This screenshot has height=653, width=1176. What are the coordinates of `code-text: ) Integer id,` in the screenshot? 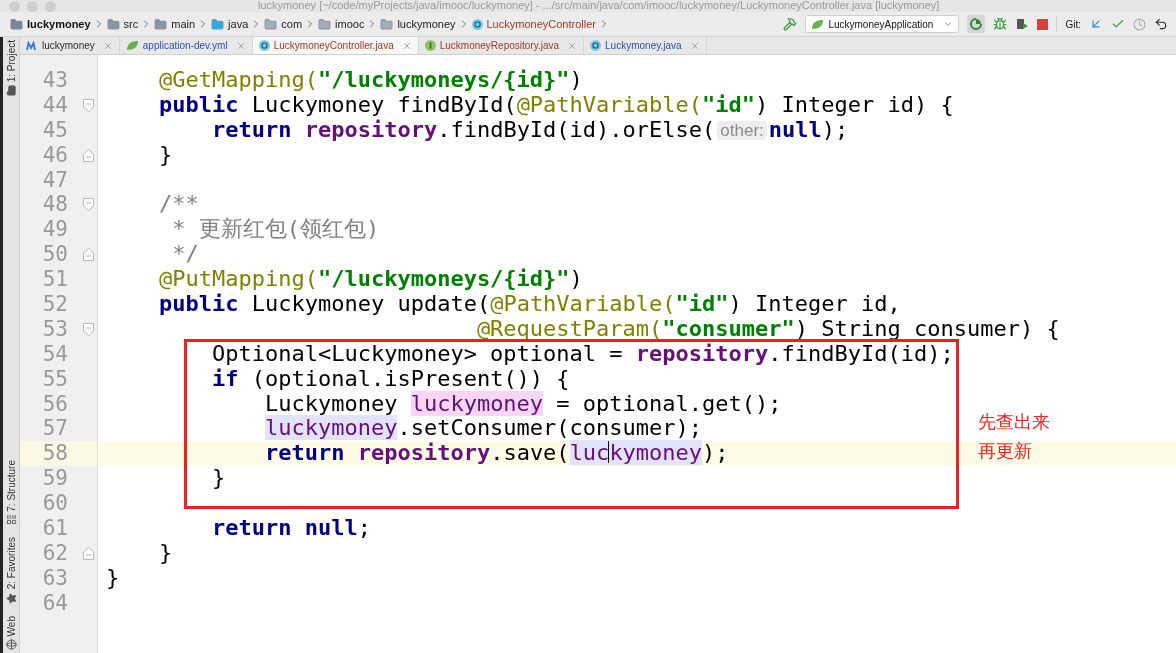 It's located at (814, 303).